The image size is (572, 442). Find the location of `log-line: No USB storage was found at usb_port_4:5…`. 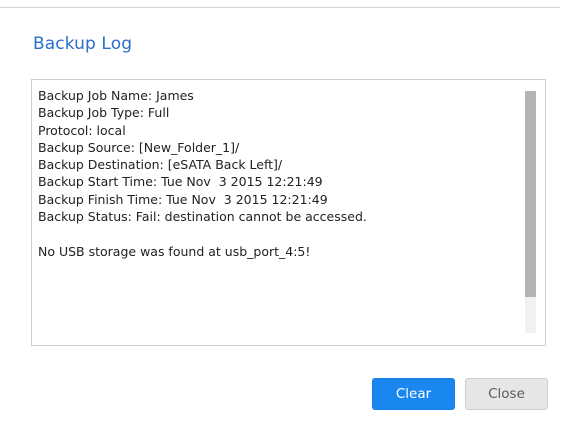

log-line: No USB storage was found at usb_port_4:5… is located at coordinates (174, 251).